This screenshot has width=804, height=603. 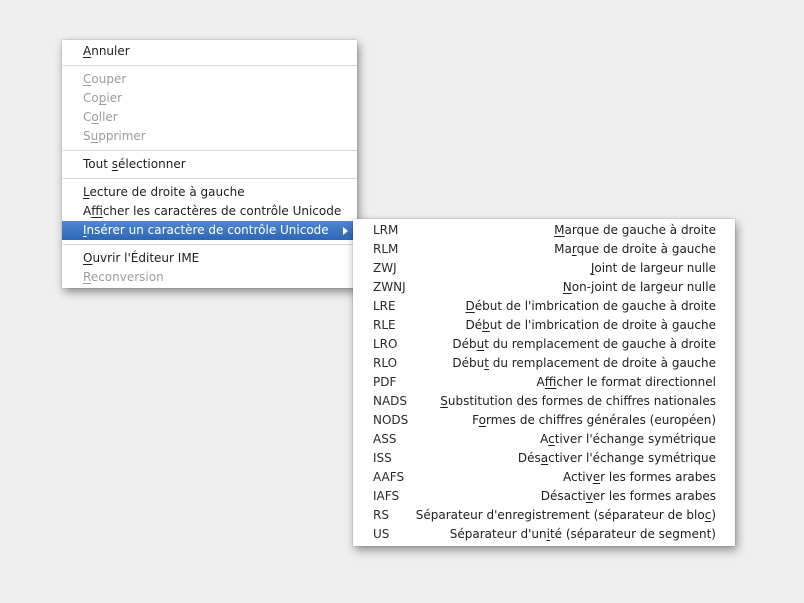 What do you see at coordinates (134, 164) in the screenshot?
I see `menu-item-label: Tout sélectionner` at bounding box center [134, 164].